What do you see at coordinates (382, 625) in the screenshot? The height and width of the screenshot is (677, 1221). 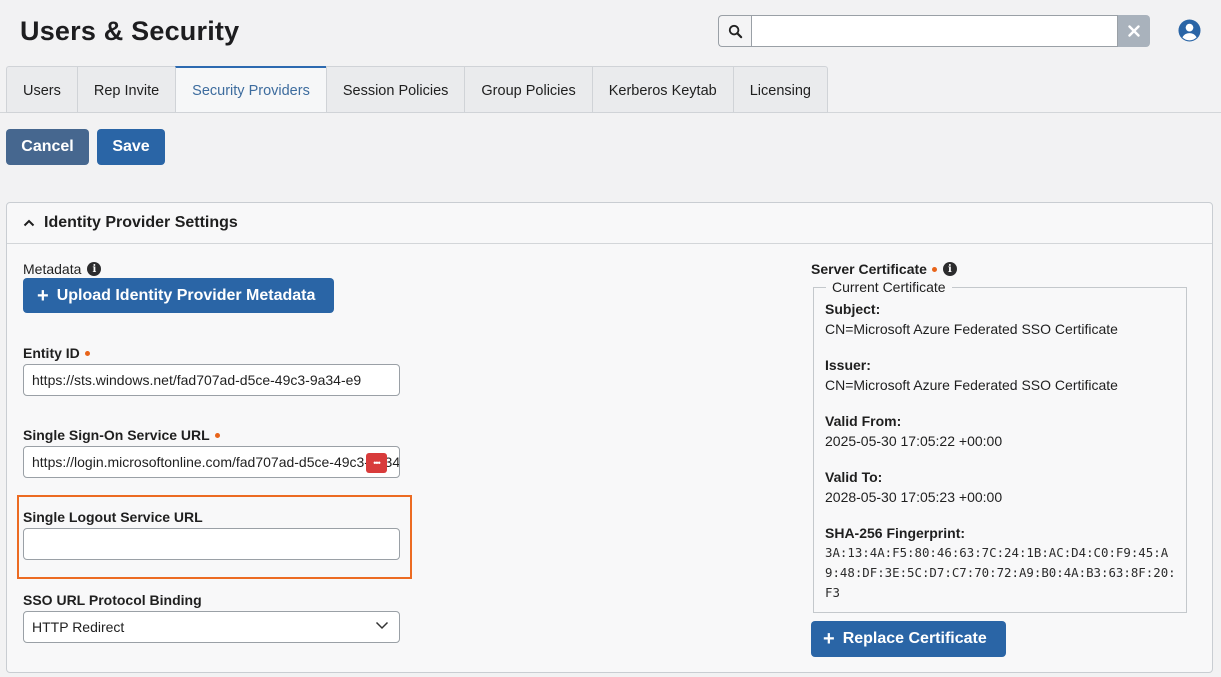 I see `chevron-down-icon` at bounding box center [382, 625].